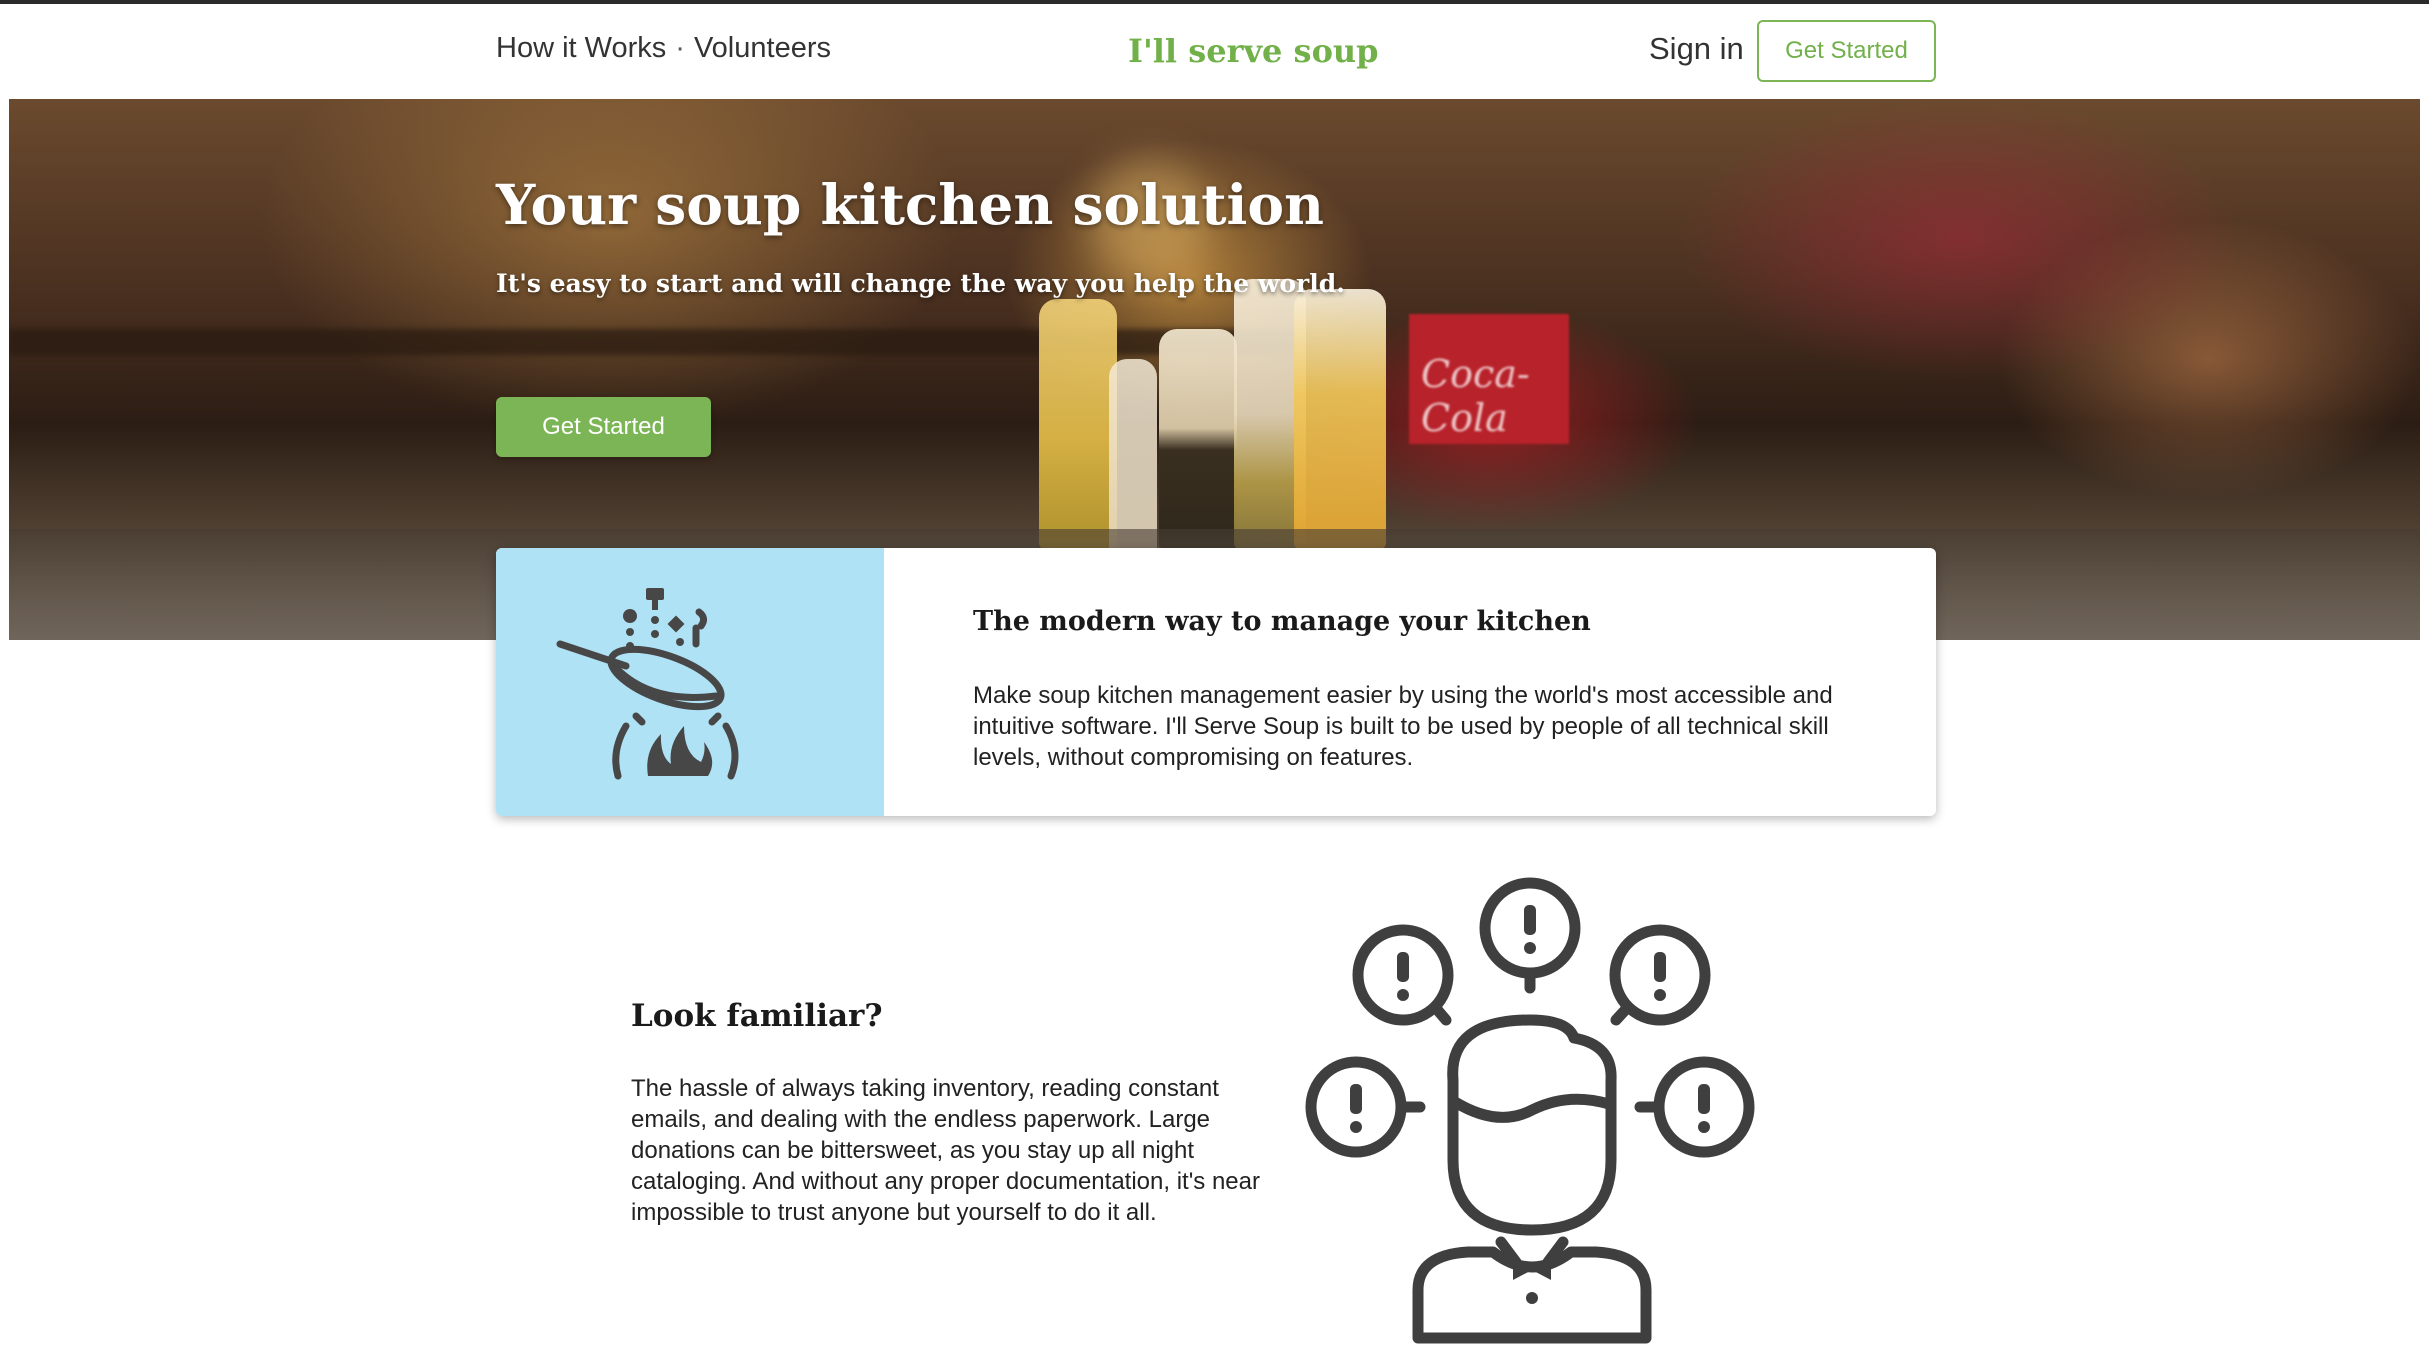  What do you see at coordinates (603, 427) in the screenshot?
I see `hero-get-started-button: Get Started` at bounding box center [603, 427].